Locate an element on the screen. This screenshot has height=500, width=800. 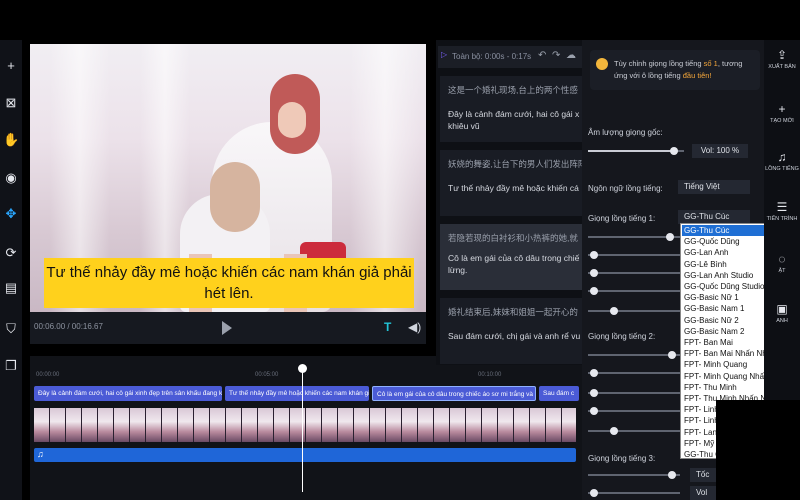
audio-track: ♫ is located at coordinates (305, 455).